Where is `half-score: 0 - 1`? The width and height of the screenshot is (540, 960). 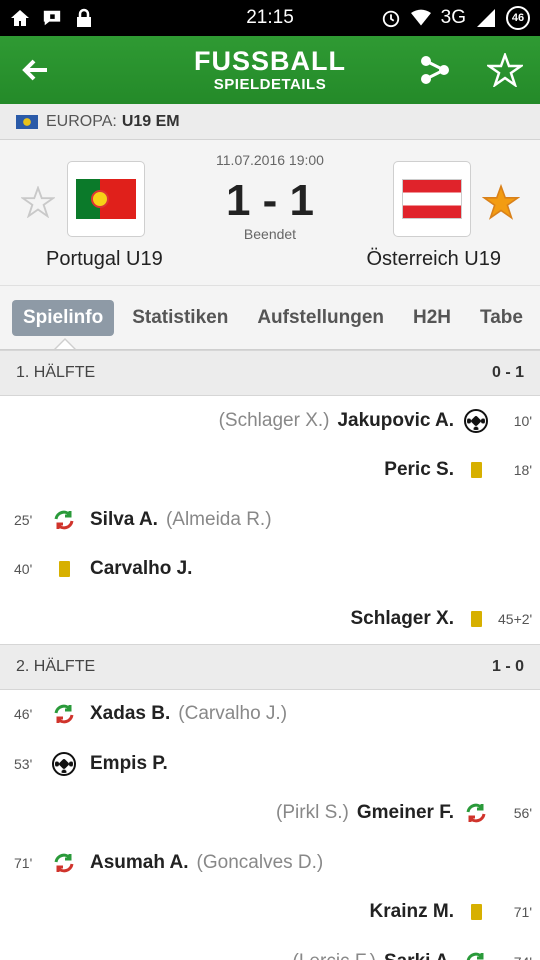 half-score: 0 - 1 is located at coordinates (507, 372).